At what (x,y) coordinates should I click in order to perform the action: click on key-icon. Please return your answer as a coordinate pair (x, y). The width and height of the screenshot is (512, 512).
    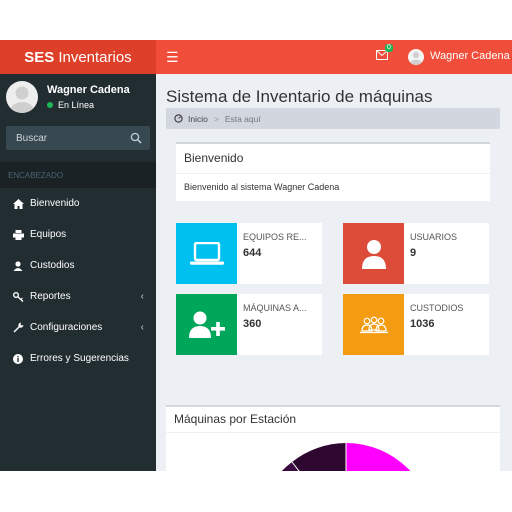
    Looking at the image, I should click on (18, 297).